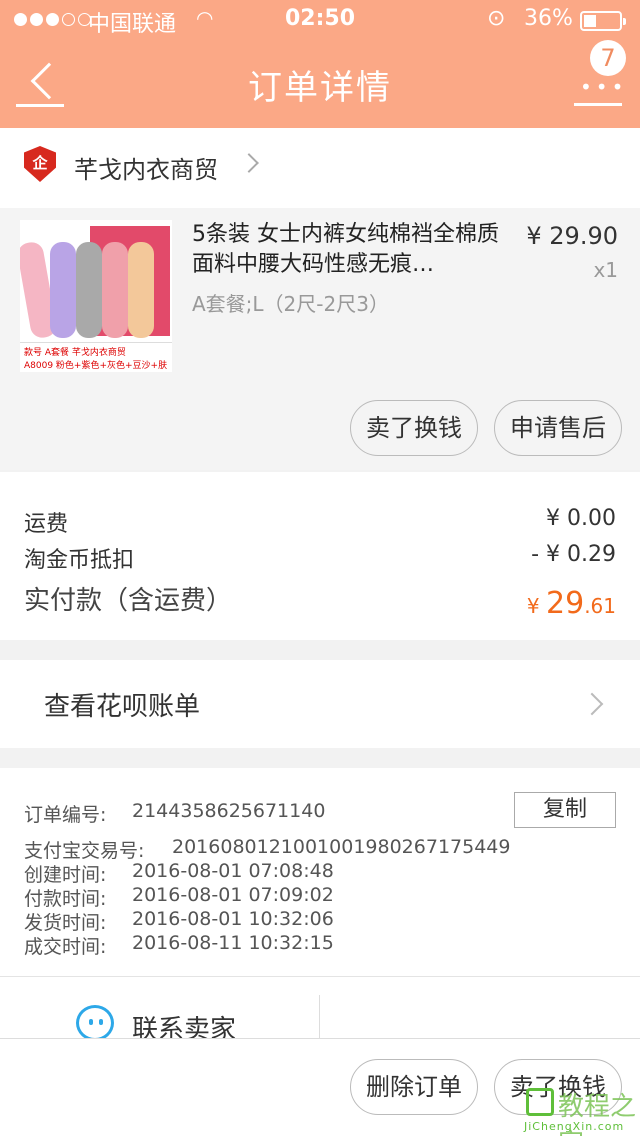  What do you see at coordinates (122, 707) in the screenshot?
I see `huabei-bill-label: 查看花呗账单` at bounding box center [122, 707].